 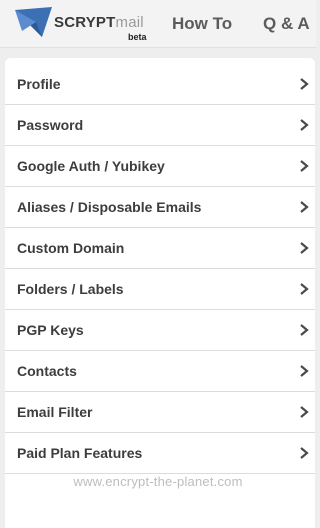 What do you see at coordinates (160, 412) in the screenshot?
I see `menu-item-email-filter: Email Filter` at bounding box center [160, 412].